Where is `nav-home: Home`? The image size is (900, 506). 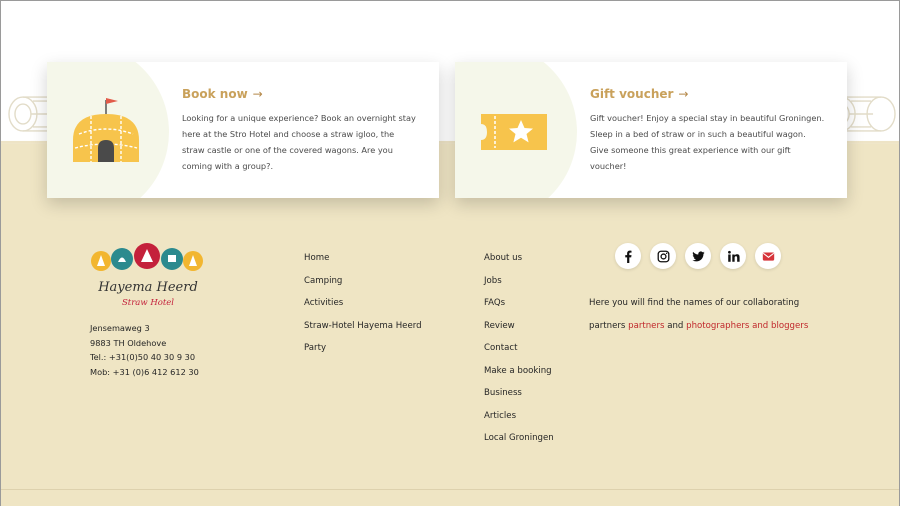
nav-home: Home is located at coordinates (363, 258).